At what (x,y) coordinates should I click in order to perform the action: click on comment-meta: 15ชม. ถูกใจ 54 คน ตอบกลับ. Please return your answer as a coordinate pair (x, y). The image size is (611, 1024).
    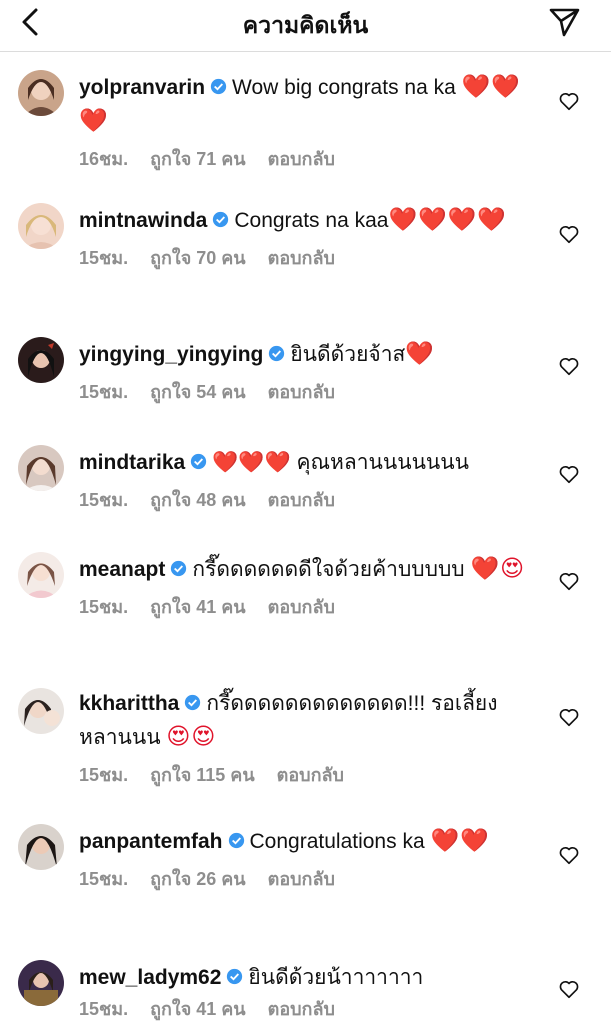
    Looking at the image, I should click on (304, 391).